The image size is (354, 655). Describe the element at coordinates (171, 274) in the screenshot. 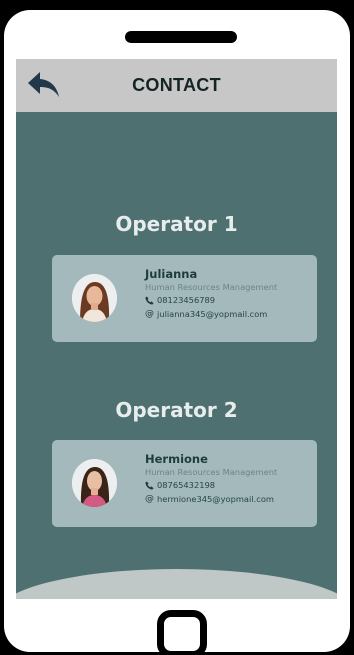

I see `operator-name: Julianna` at that location.